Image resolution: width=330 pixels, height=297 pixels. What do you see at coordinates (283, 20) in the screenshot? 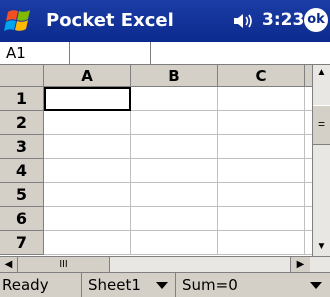
I see `clock: 3:23` at bounding box center [283, 20].